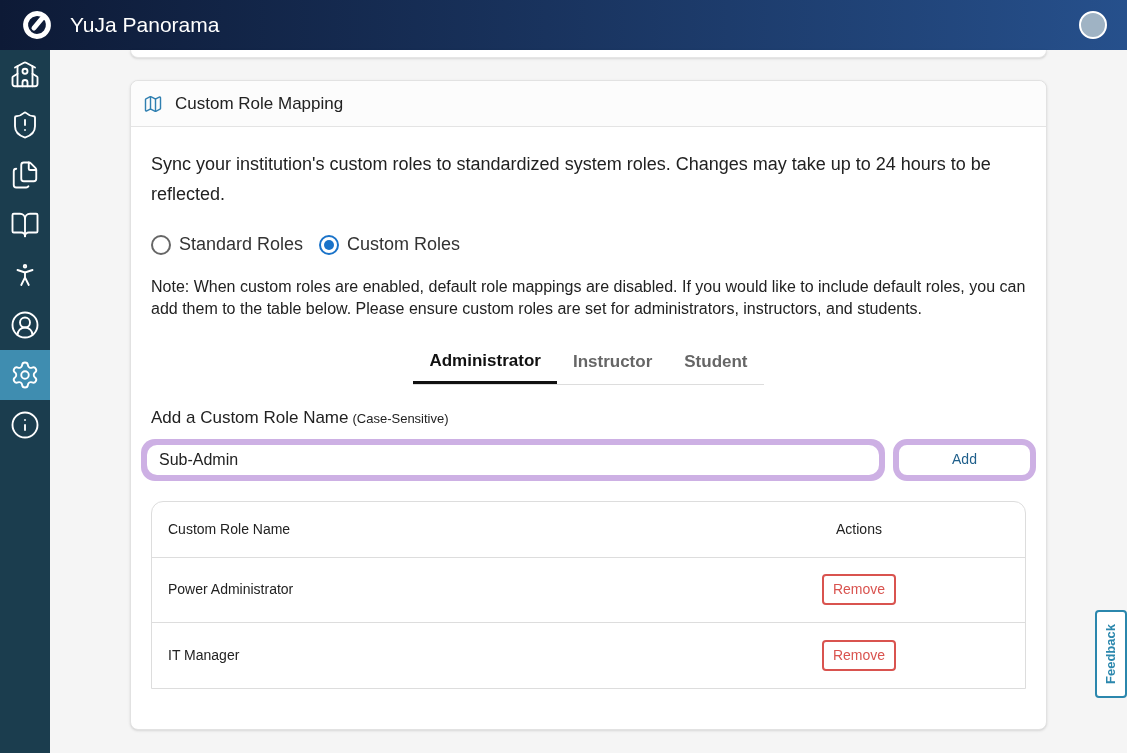  I want to click on radio-label: Custom Roles, so click(404, 244).